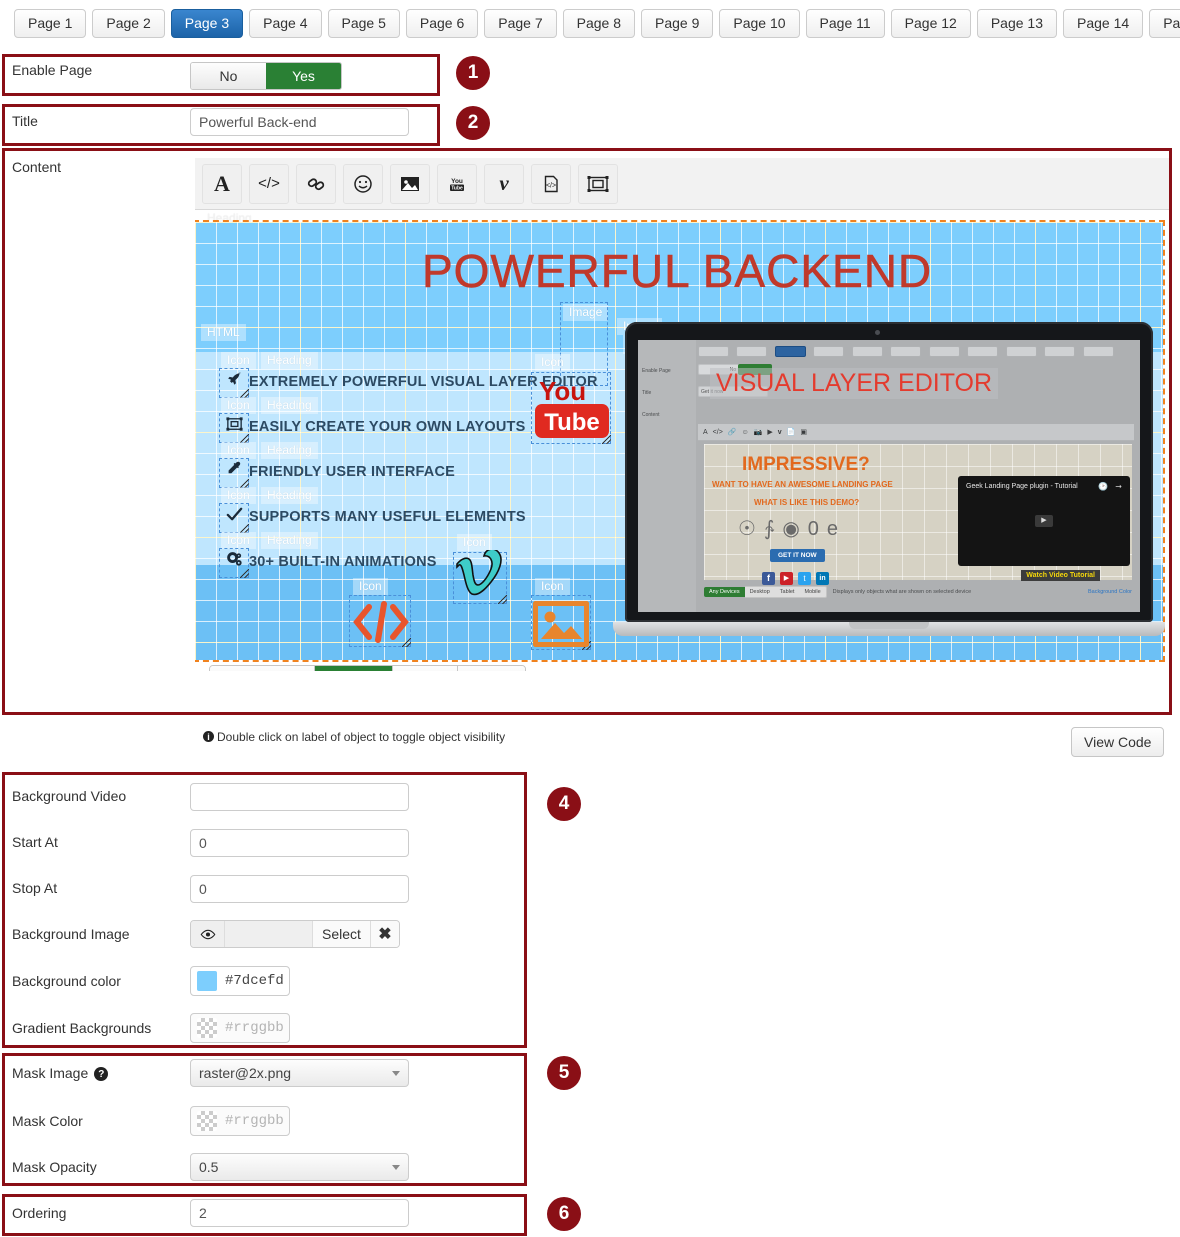  Describe the element at coordinates (238, 540) in the screenshot. I see `object-label-icon-5: Icon` at that location.